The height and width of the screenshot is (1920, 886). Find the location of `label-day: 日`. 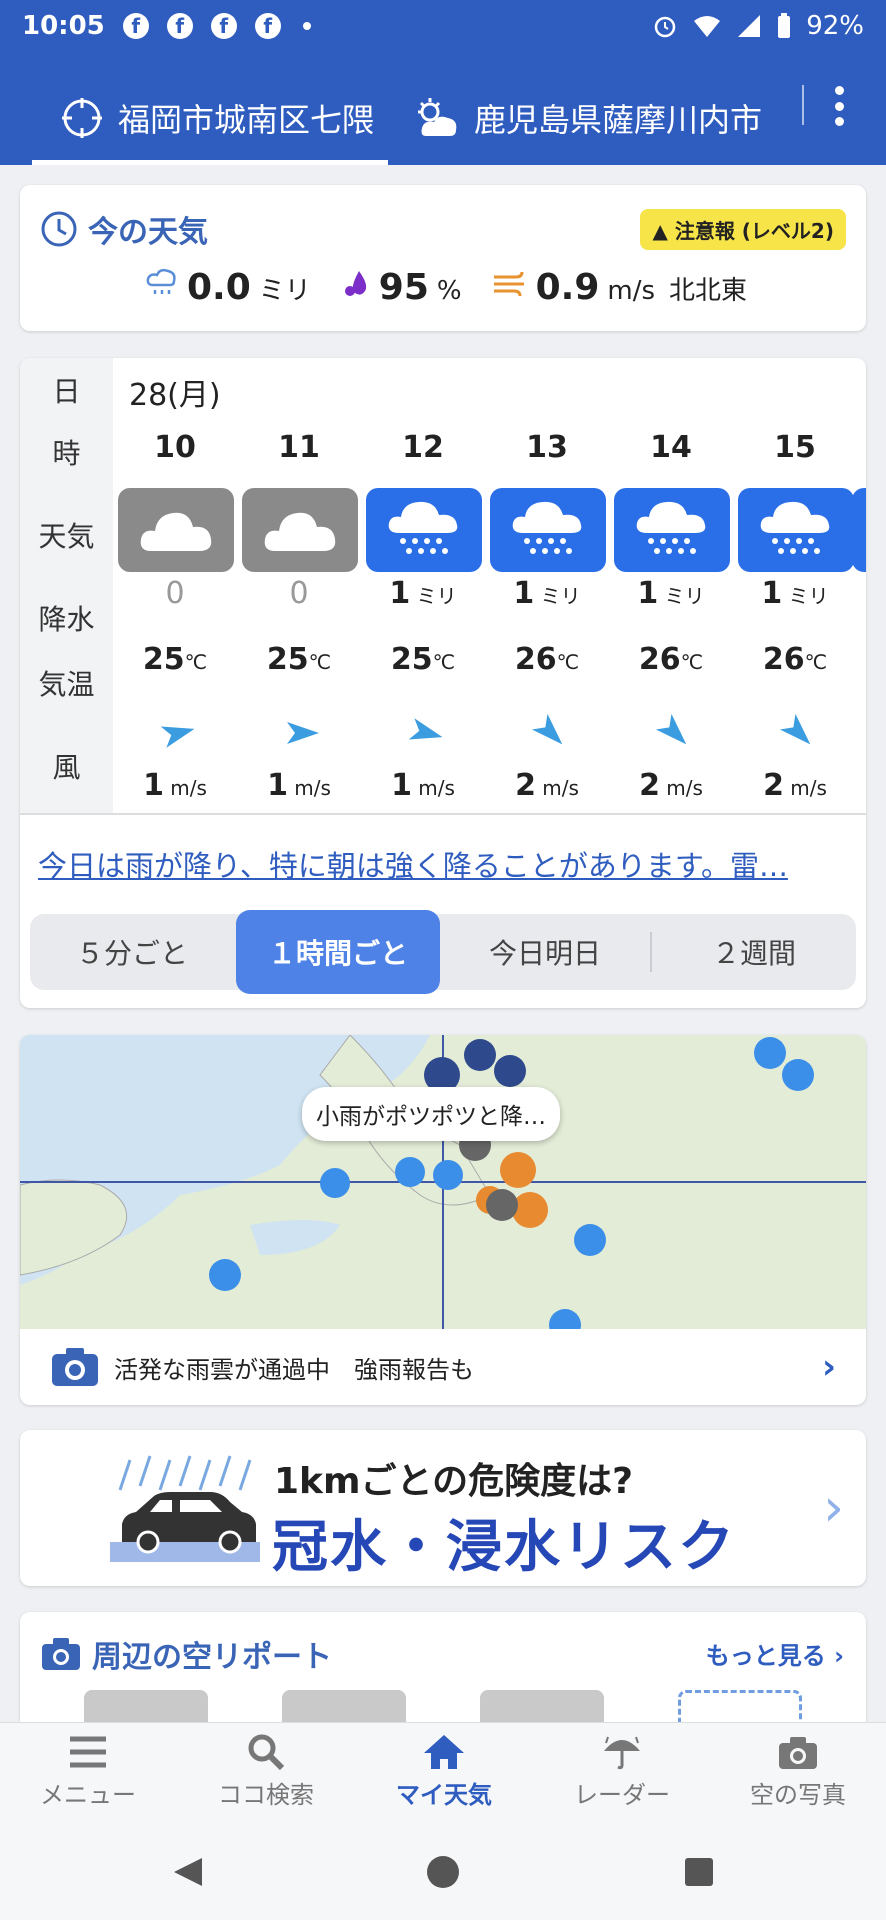

label-day: 日 is located at coordinates (66, 391).